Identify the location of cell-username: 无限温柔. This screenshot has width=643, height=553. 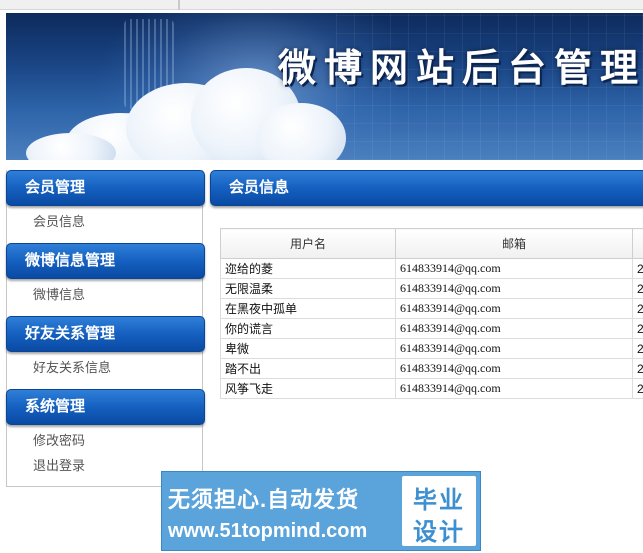
(308, 288).